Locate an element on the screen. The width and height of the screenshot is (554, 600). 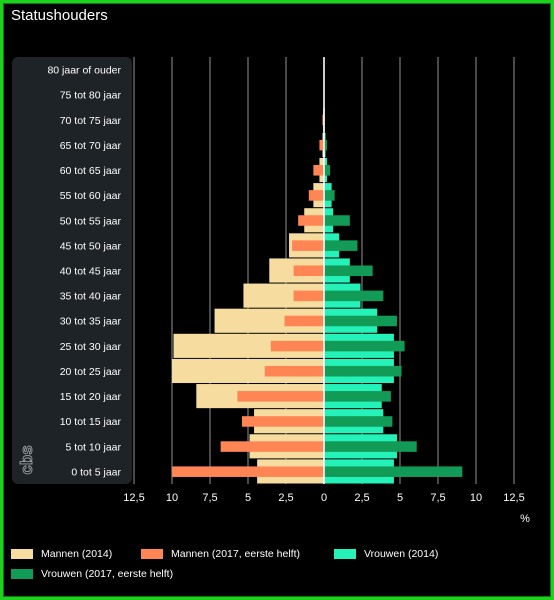
category-label: 50 tot 55 jaar is located at coordinates (91, 221).